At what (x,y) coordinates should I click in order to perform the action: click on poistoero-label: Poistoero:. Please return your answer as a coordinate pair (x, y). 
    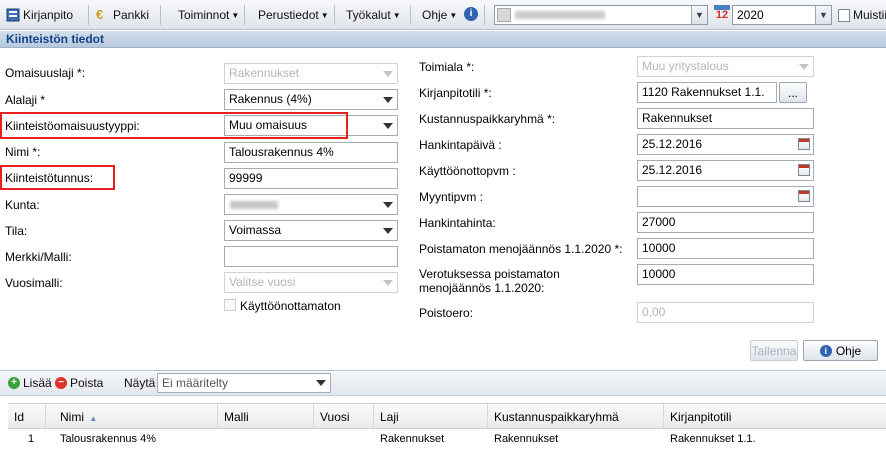
    Looking at the image, I should click on (446, 313).